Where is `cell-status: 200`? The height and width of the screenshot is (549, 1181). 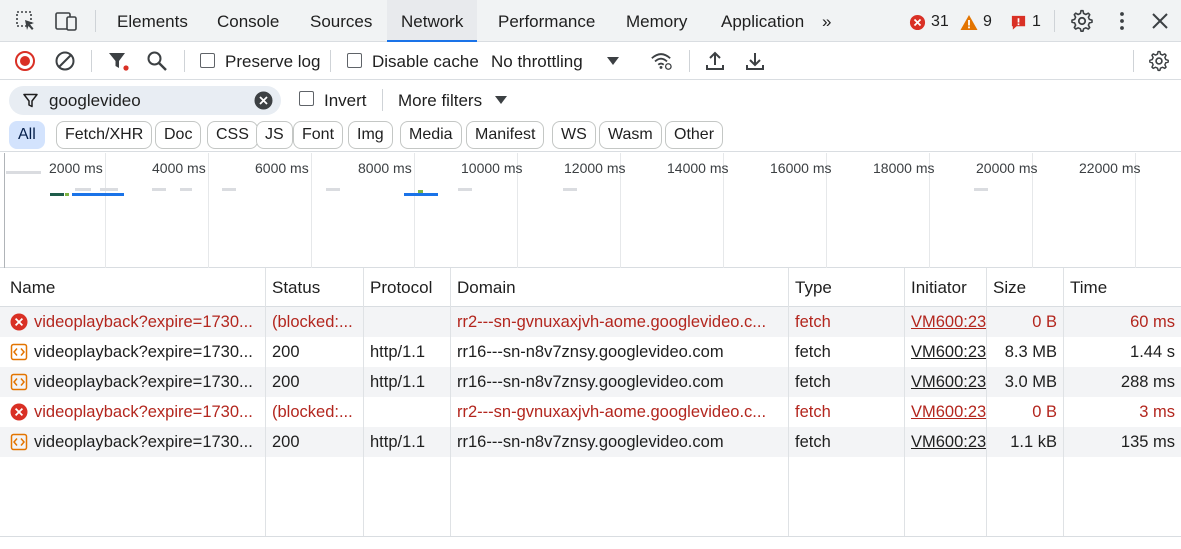 cell-status: 200 is located at coordinates (286, 382).